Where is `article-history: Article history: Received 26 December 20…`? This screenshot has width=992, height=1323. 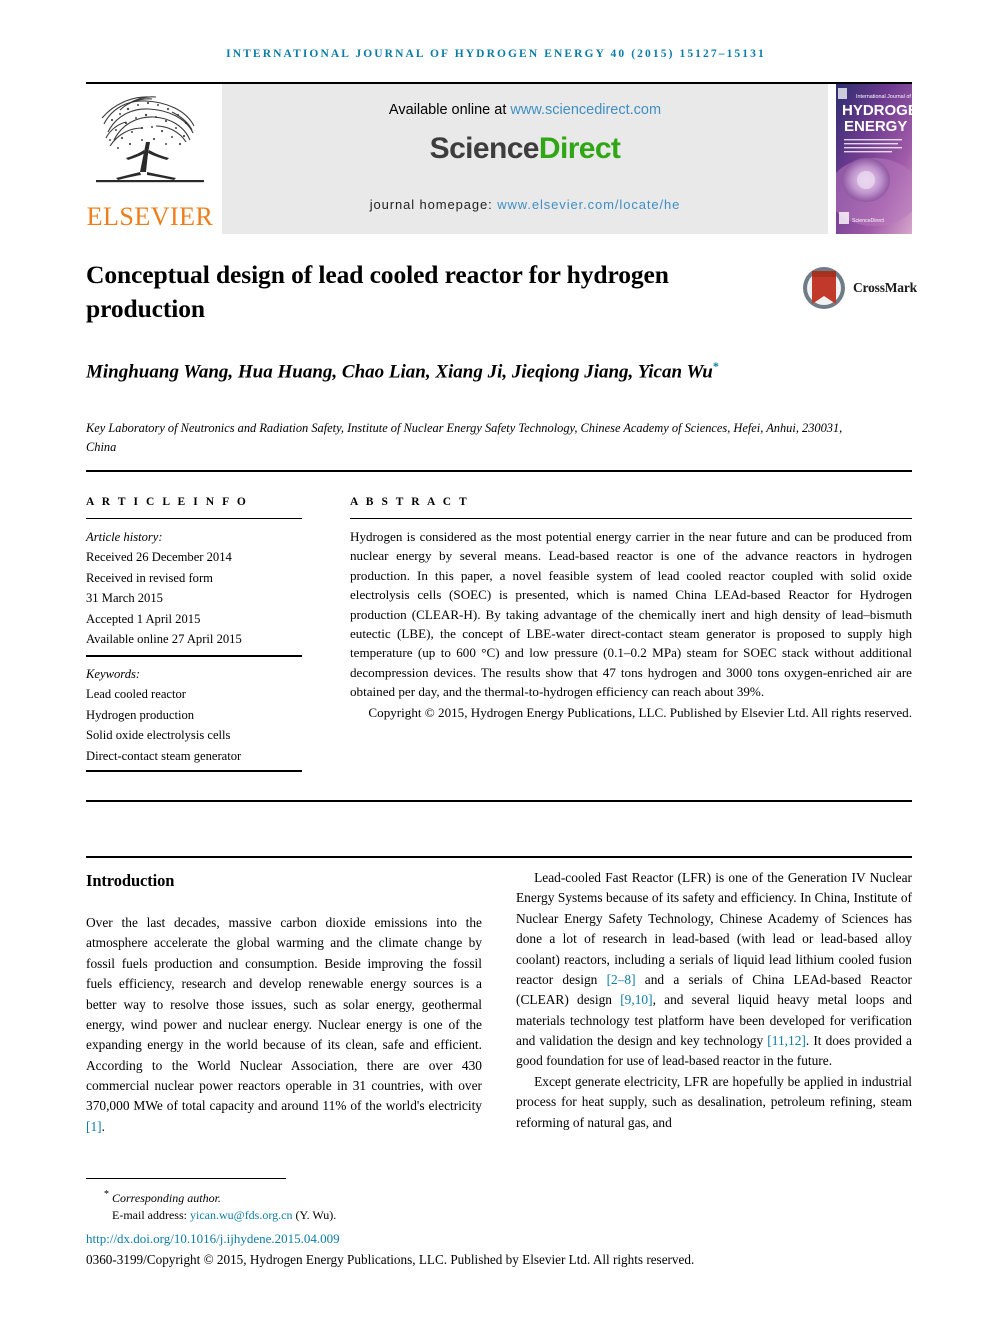
article-history: Article history: Received 26 December 20… is located at coordinates (201, 588).